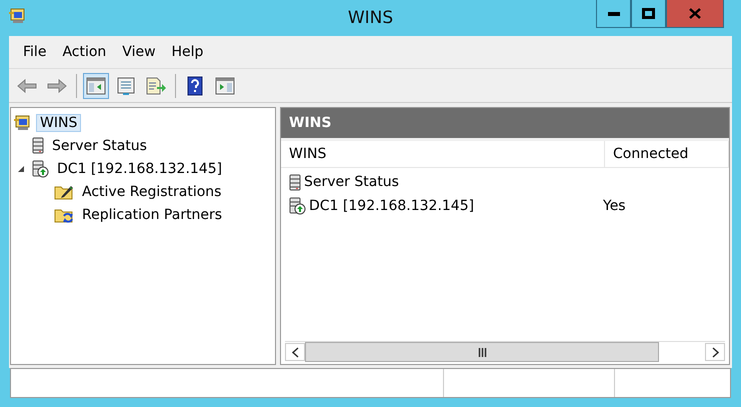 The width and height of the screenshot is (741, 407). What do you see at coordinates (371, 18) in the screenshot?
I see `window-title: WINS` at bounding box center [371, 18].